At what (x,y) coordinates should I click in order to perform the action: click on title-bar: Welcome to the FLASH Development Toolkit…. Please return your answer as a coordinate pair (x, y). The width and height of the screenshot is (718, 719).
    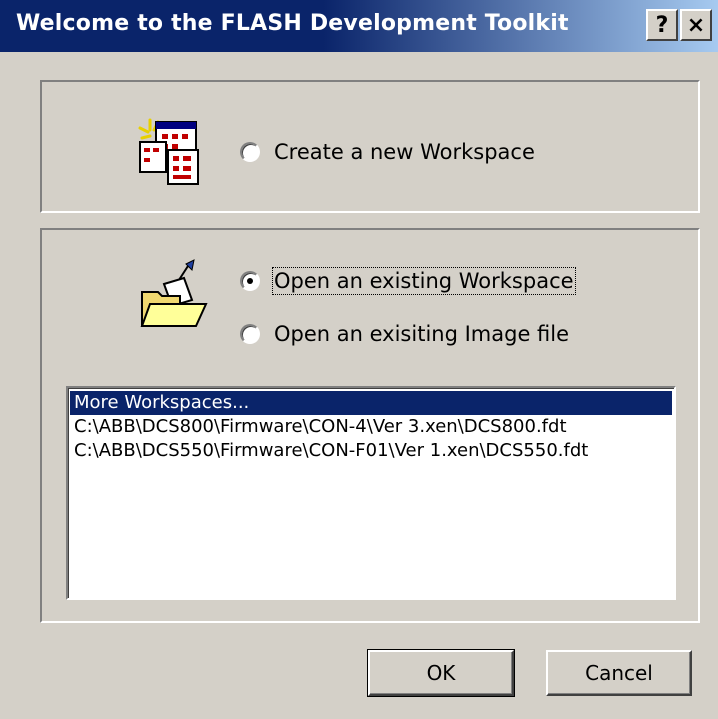
    Looking at the image, I should click on (359, 26).